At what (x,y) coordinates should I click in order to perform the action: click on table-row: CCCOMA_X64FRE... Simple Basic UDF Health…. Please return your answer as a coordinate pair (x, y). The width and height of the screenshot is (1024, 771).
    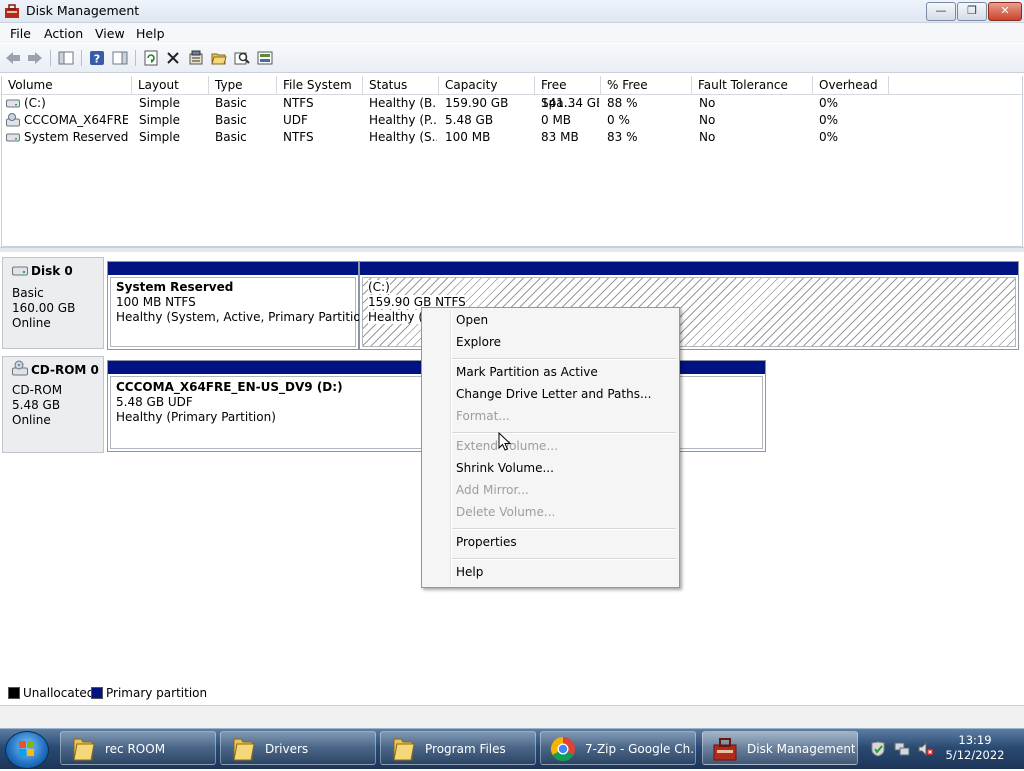
    Looking at the image, I should click on (512, 120).